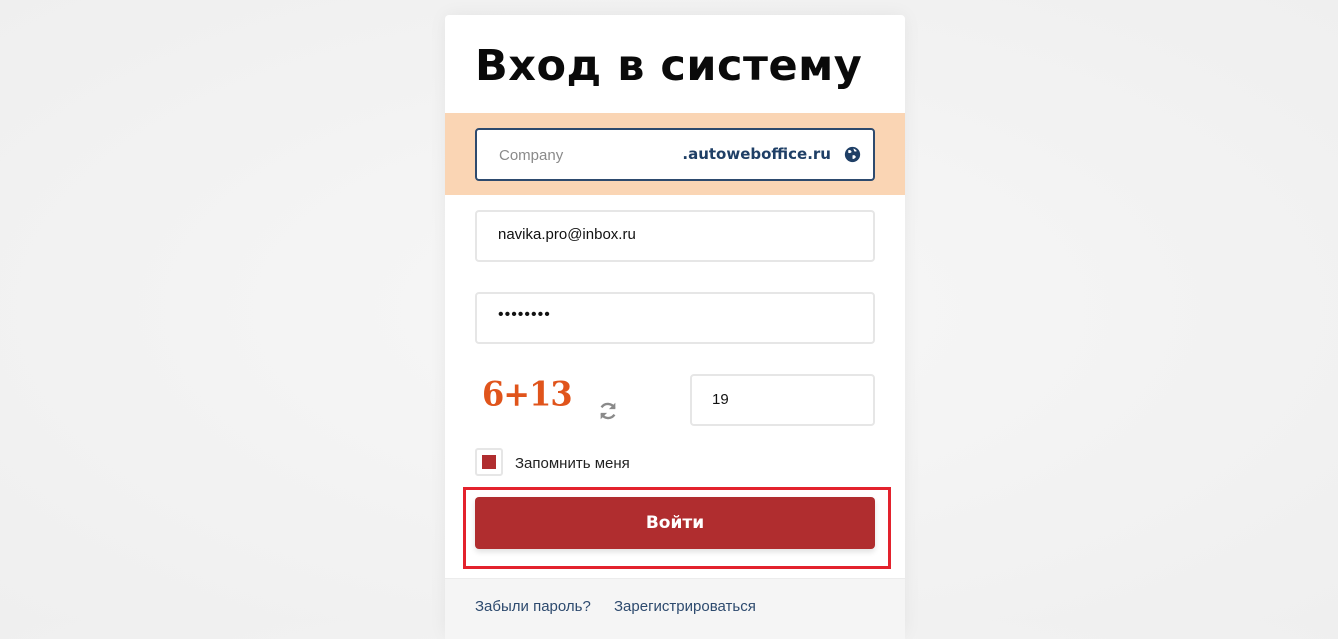 This screenshot has height=639, width=1338. I want to click on company-band: .autoweboffice.ru, so click(675, 154).